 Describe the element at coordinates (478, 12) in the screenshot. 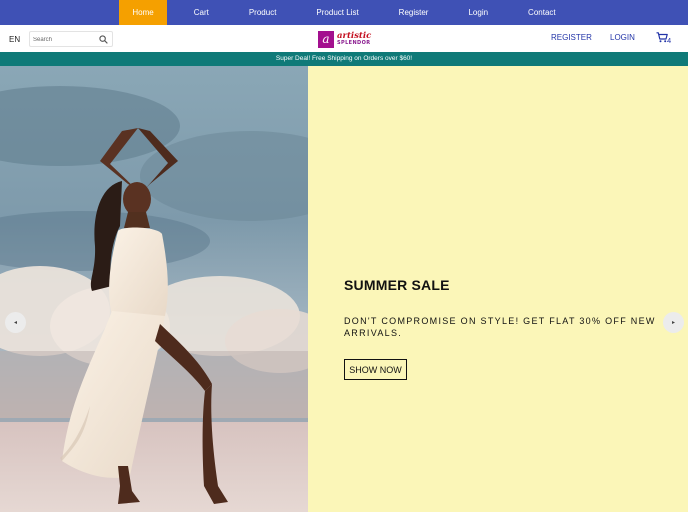

I see `nav-item-login: Login` at that location.